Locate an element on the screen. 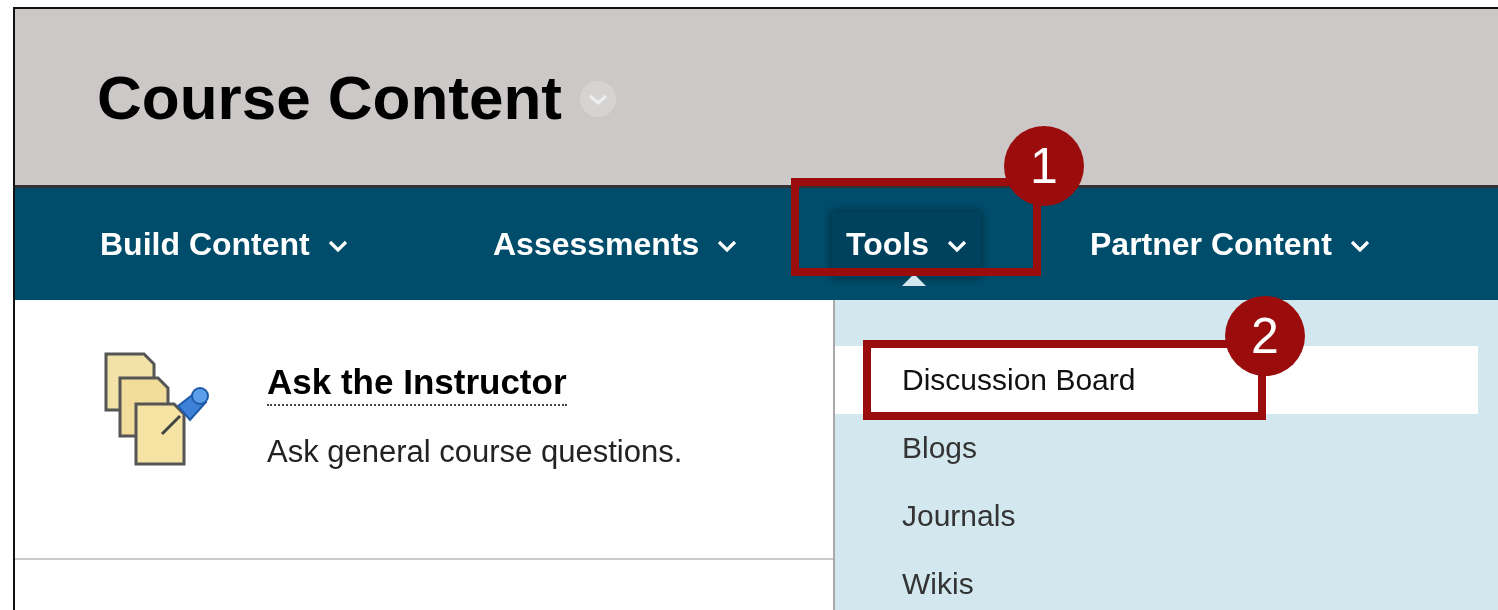  item-description: Ask general course questions. is located at coordinates (475, 452).